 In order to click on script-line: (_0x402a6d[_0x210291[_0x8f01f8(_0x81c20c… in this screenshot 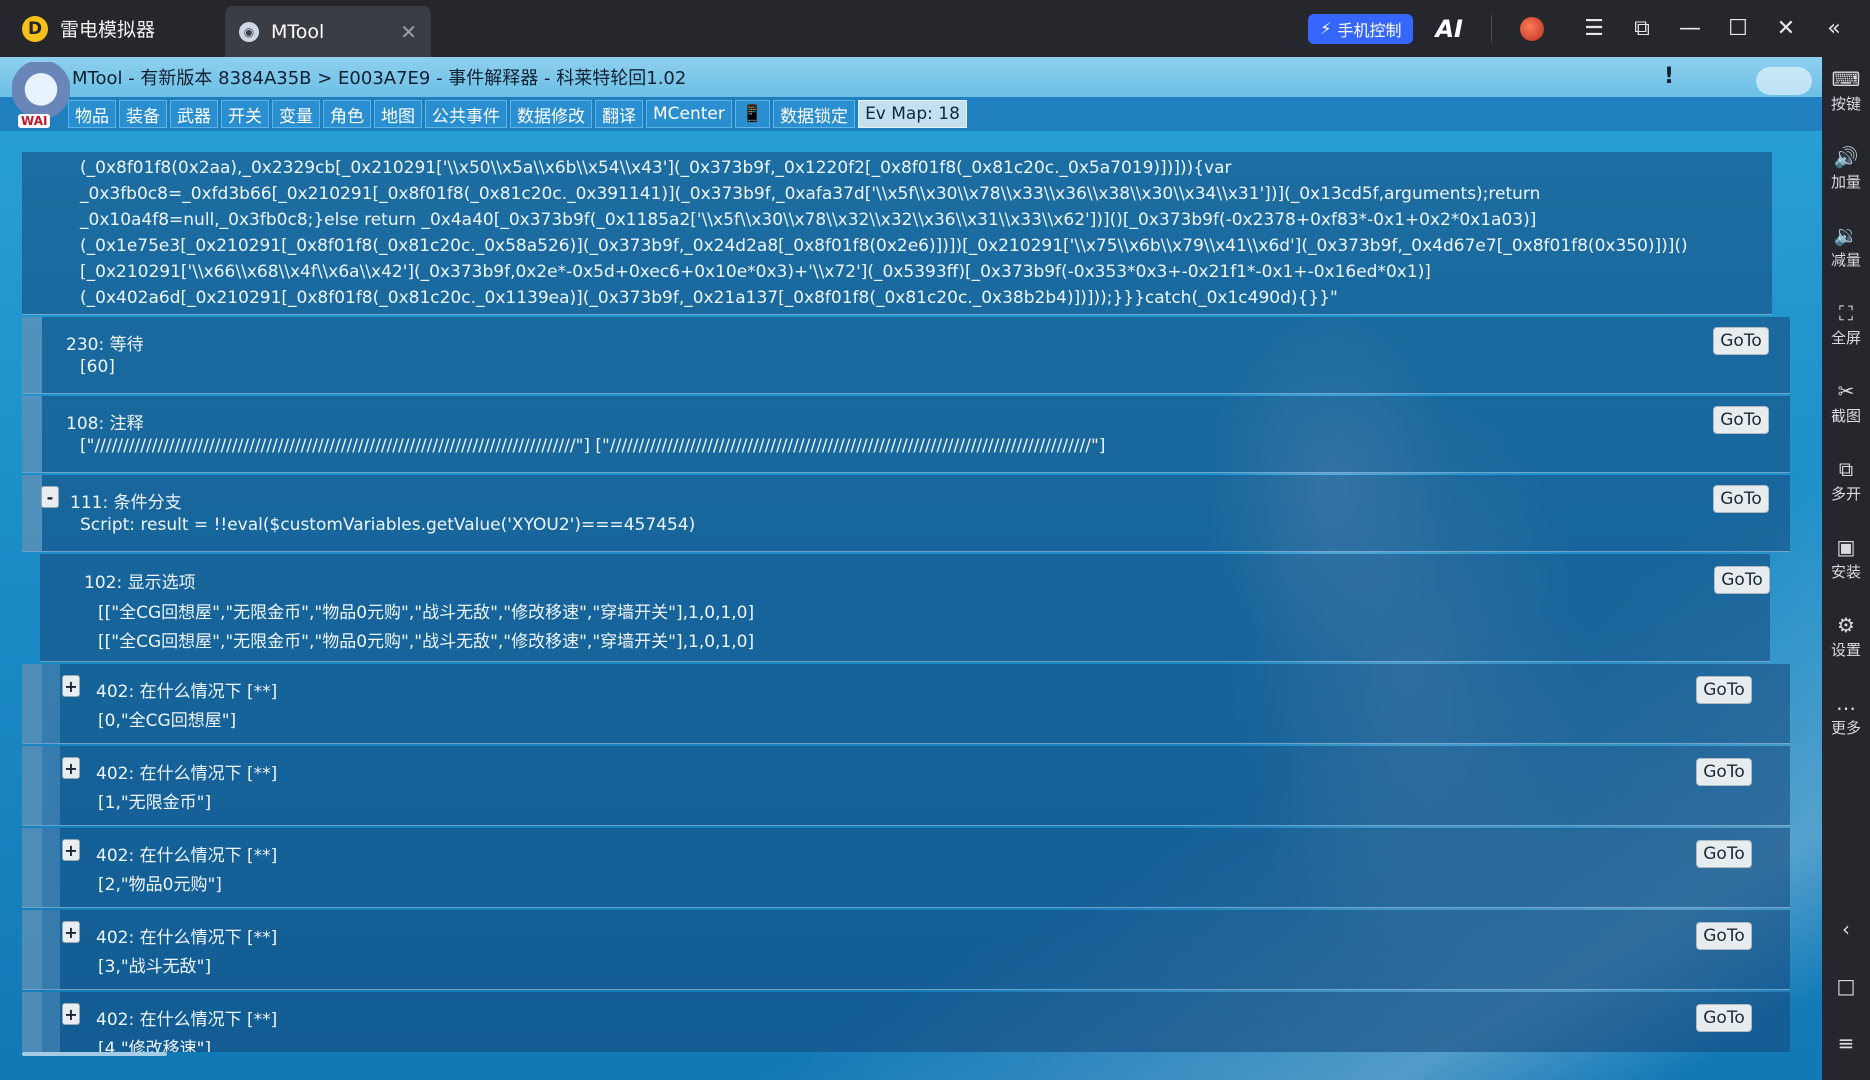, I will do `click(709, 298)`.